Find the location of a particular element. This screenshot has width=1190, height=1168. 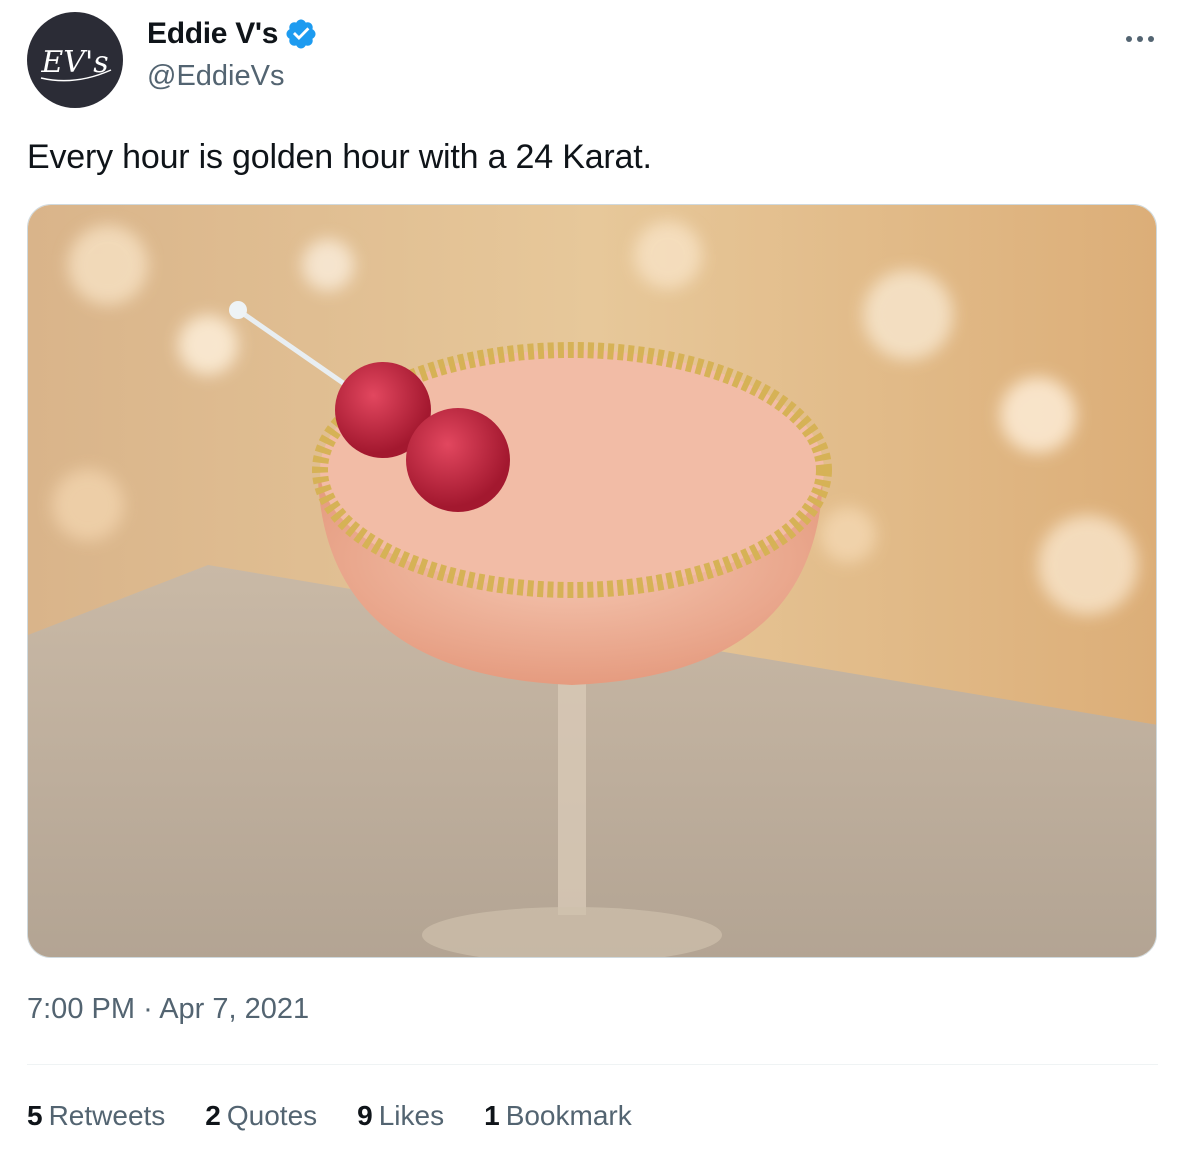

more-options-button is located at coordinates (1140, 39).